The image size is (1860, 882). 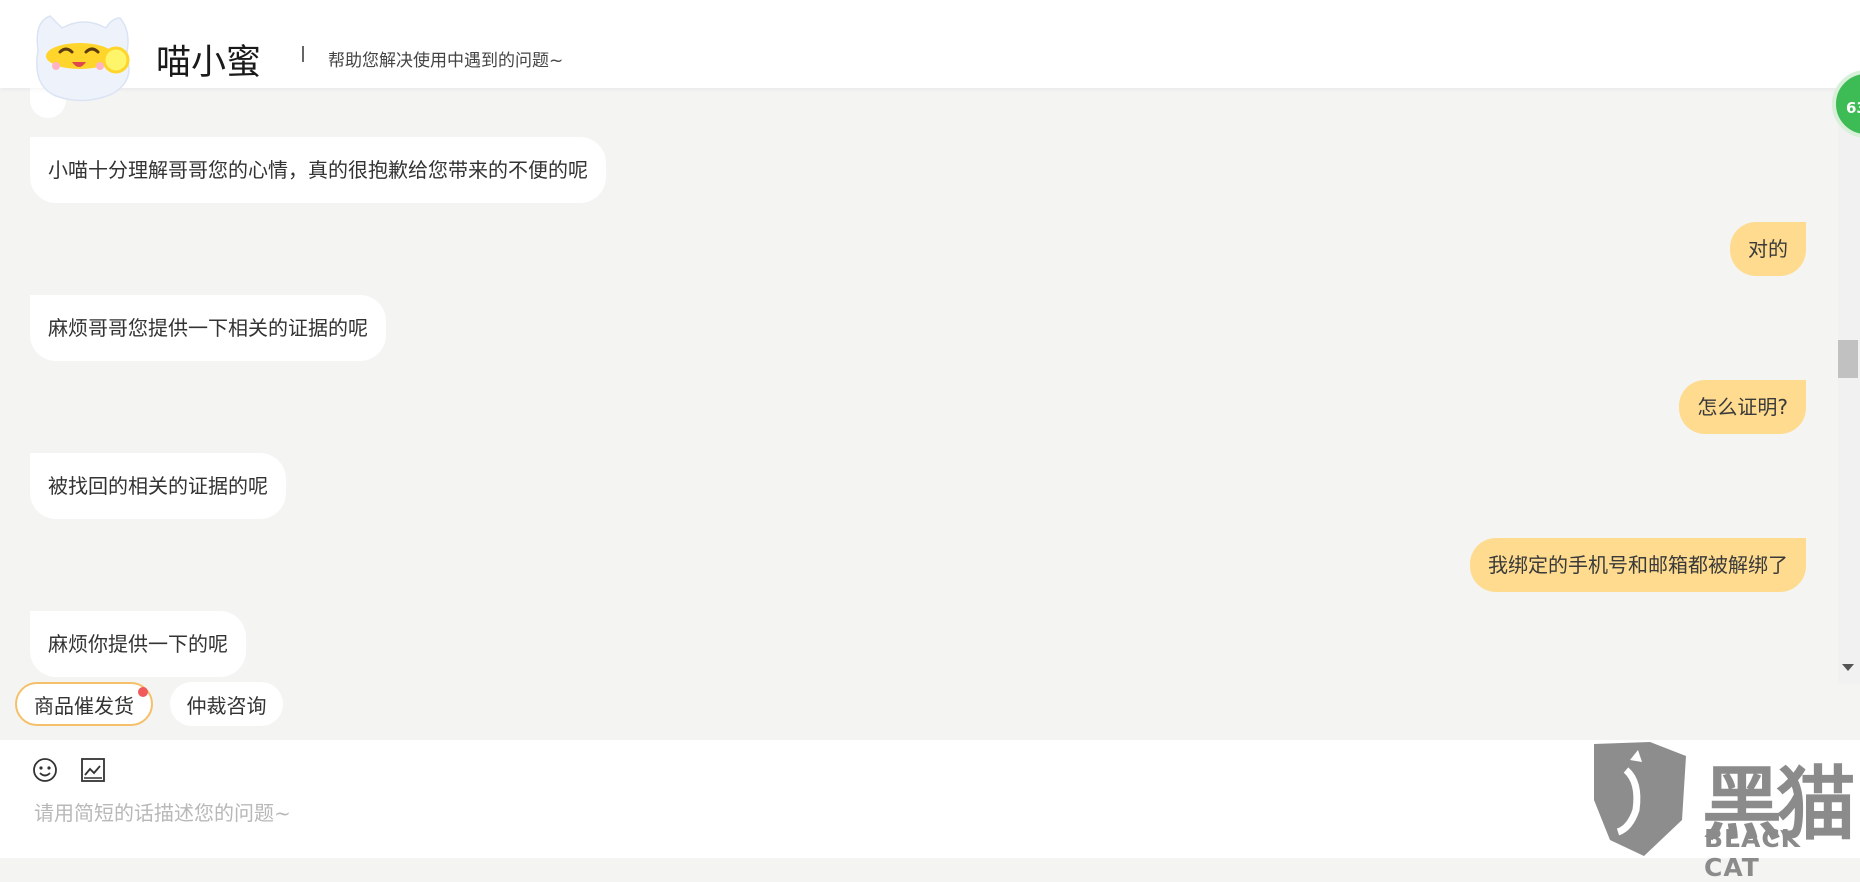 What do you see at coordinates (1848, 667) in the screenshot?
I see `scroll-down-arrow-icon` at bounding box center [1848, 667].